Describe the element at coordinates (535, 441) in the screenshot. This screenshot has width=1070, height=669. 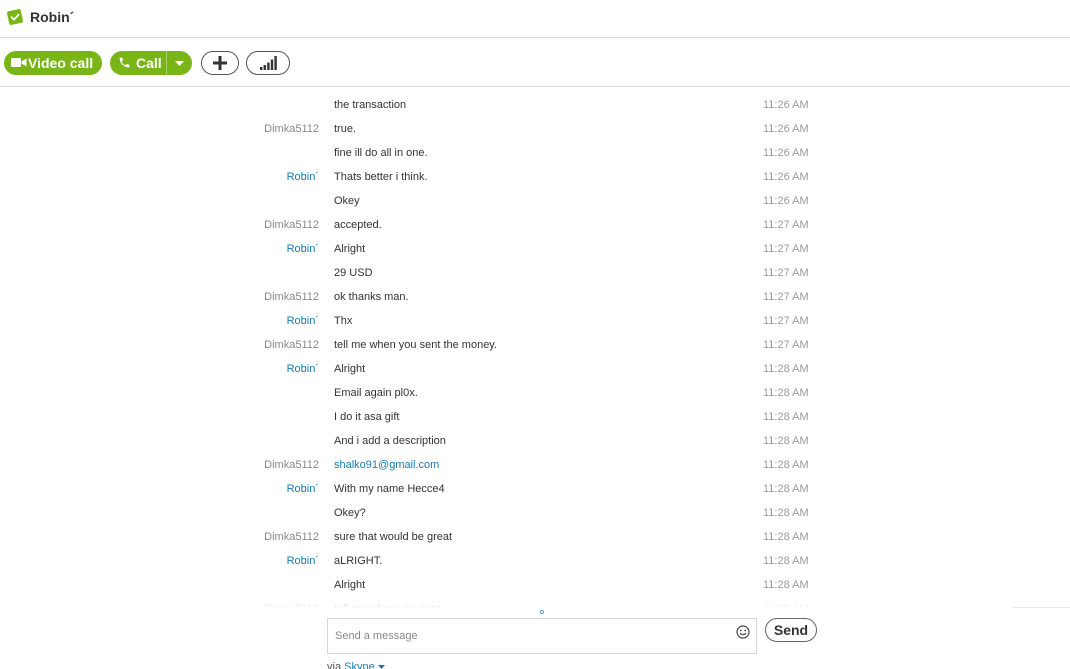
I see `message-row: And i add a description 11:28 AM` at that location.